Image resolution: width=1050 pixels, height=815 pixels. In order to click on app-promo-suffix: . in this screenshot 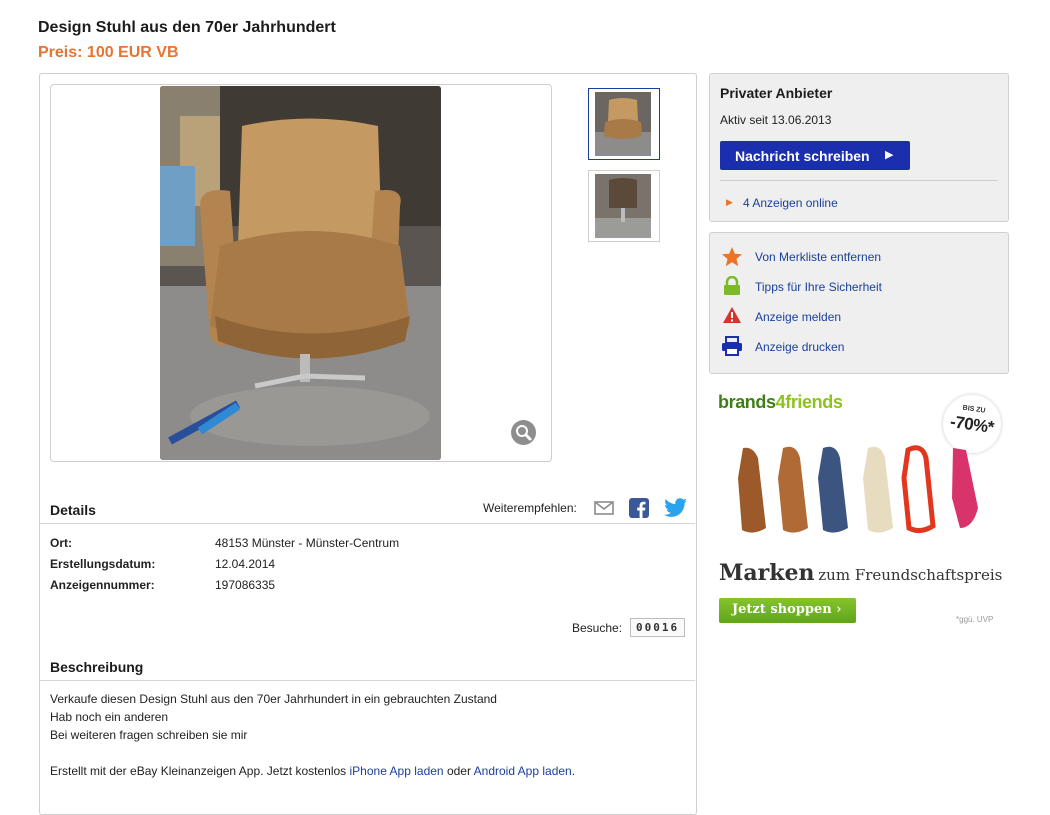, I will do `click(573, 771)`.